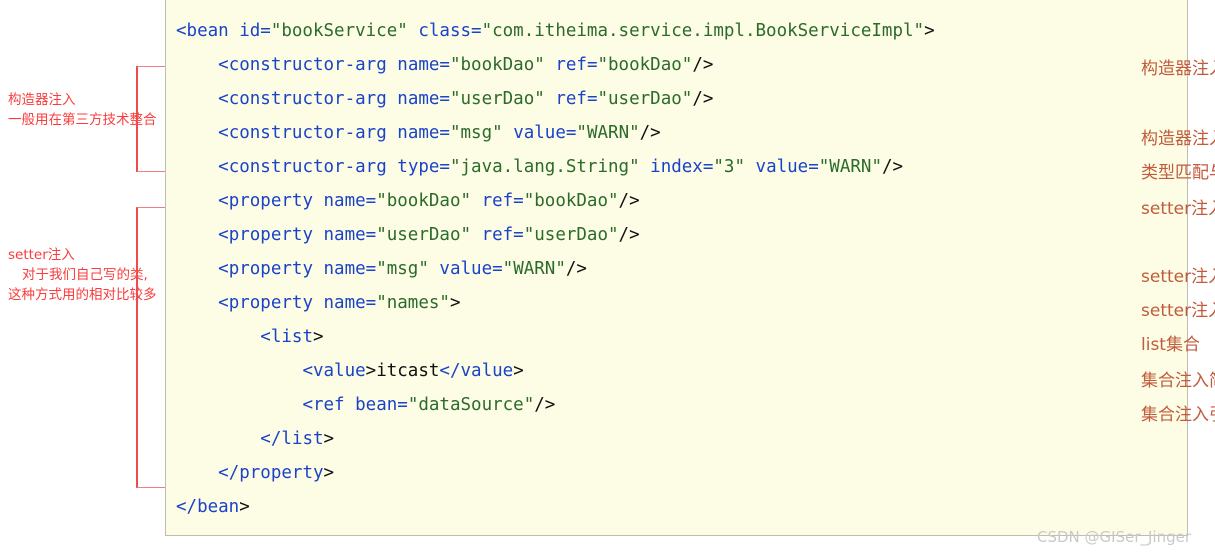 This screenshot has width=1215, height=558. I want to click on code-line: <property name="names">, so click(676, 303).